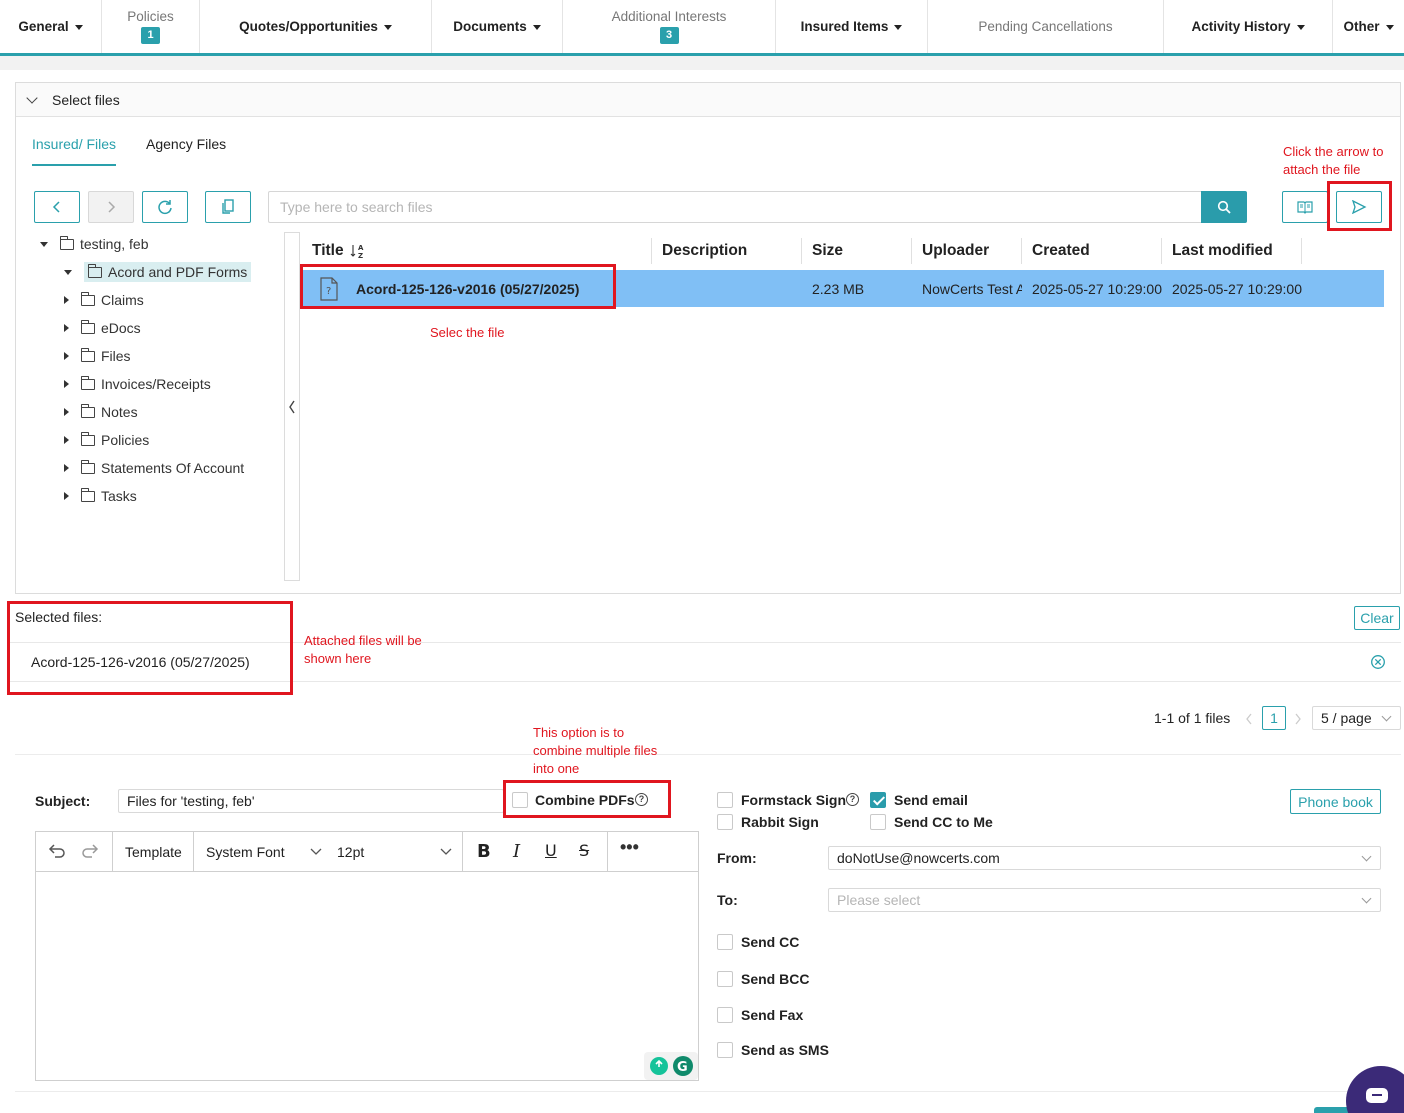  Describe the element at coordinates (74, 151) in the screenshot. I see `tab-insured-files: Insured/ Files` at that location.